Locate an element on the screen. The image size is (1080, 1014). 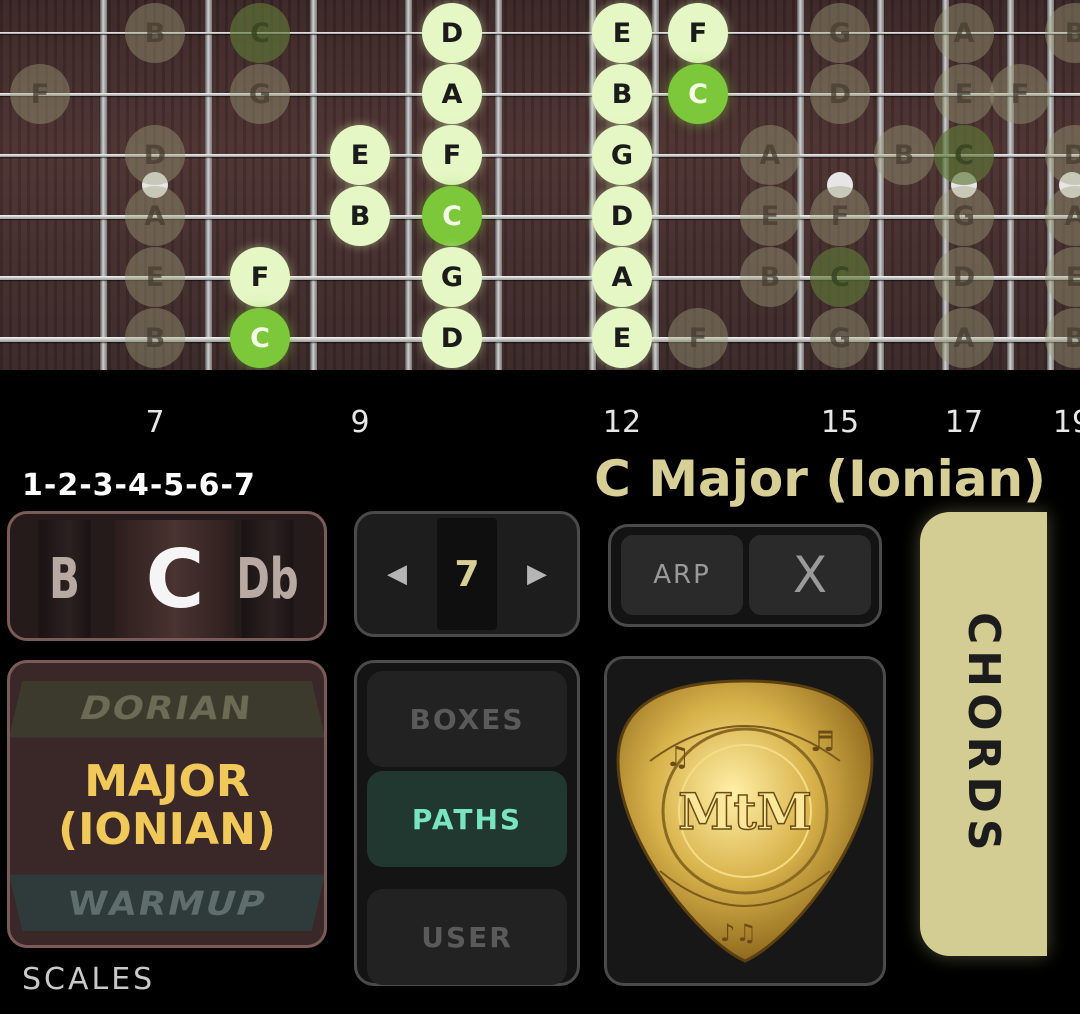
position-next-button: ▶ is located at coordinates (537, 574).